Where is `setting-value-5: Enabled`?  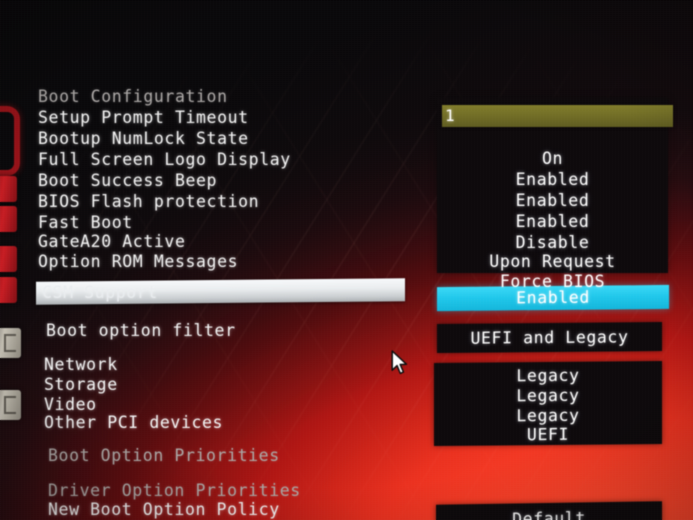
setting-value-5: Enabled is located at coordinates (552, 221).